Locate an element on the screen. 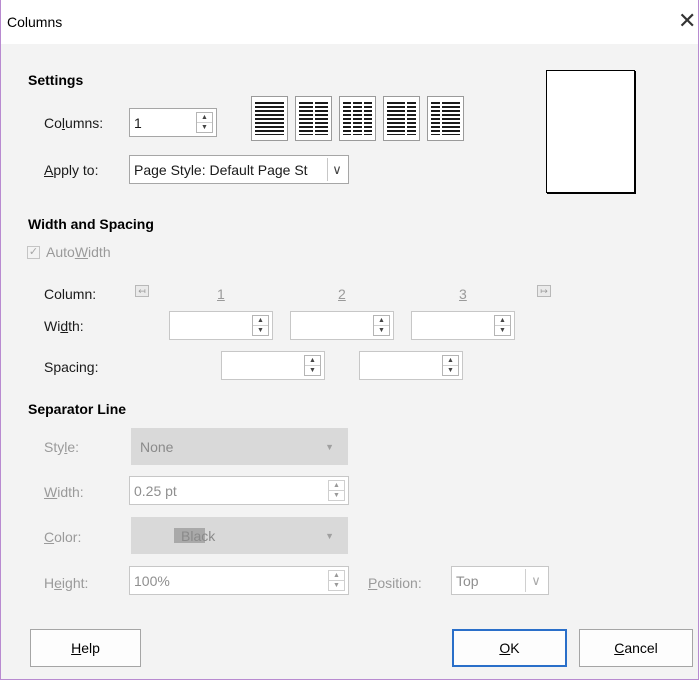 This screenshot has height=680, width=699. nav-right-icon: ↦ is located at coordinates (544, 291).